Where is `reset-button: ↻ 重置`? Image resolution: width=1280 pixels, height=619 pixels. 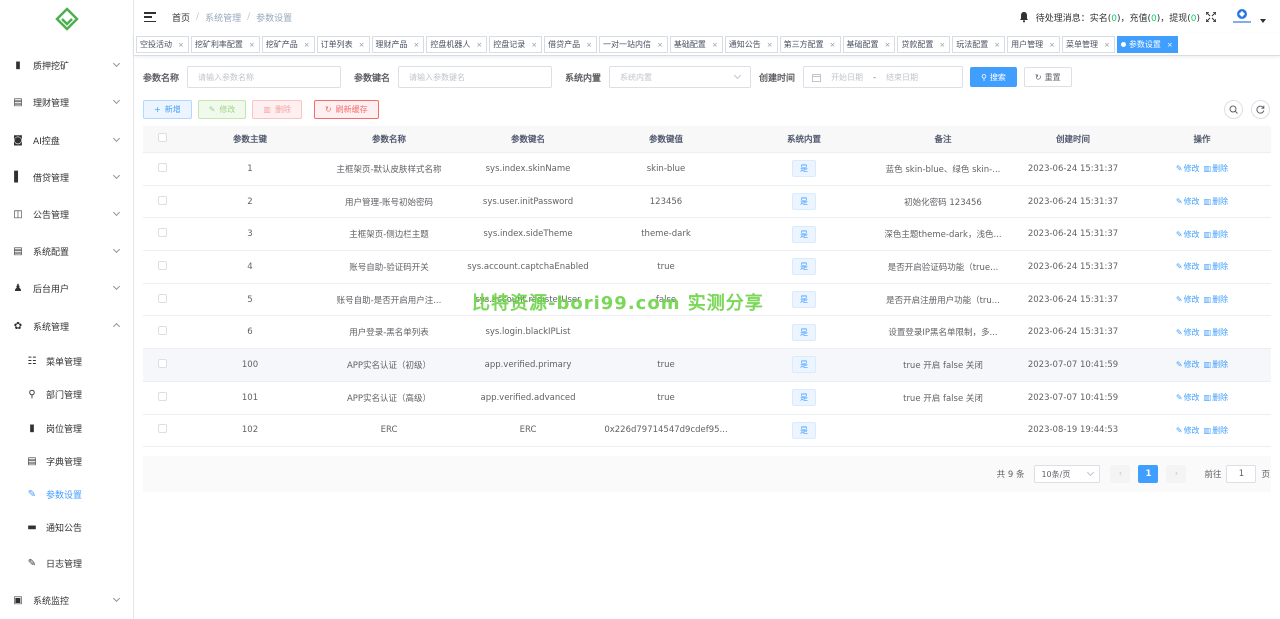 reset-button: ↻ 重置 is located at coordinates (1047, 77).